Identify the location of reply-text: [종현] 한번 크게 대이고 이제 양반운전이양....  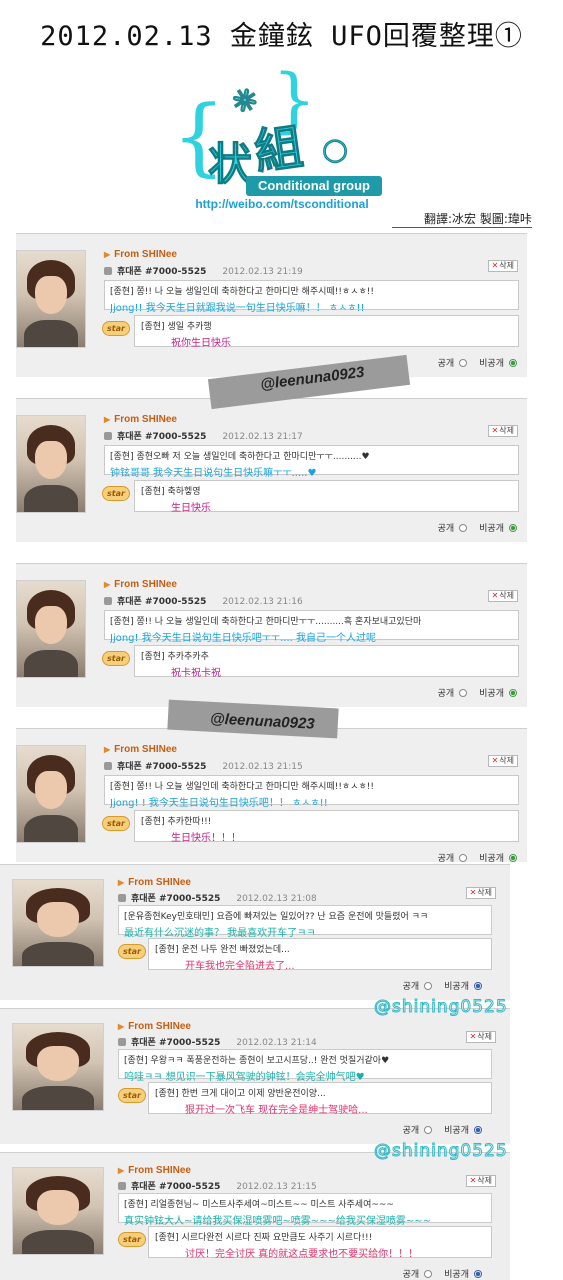
(240, 1094).